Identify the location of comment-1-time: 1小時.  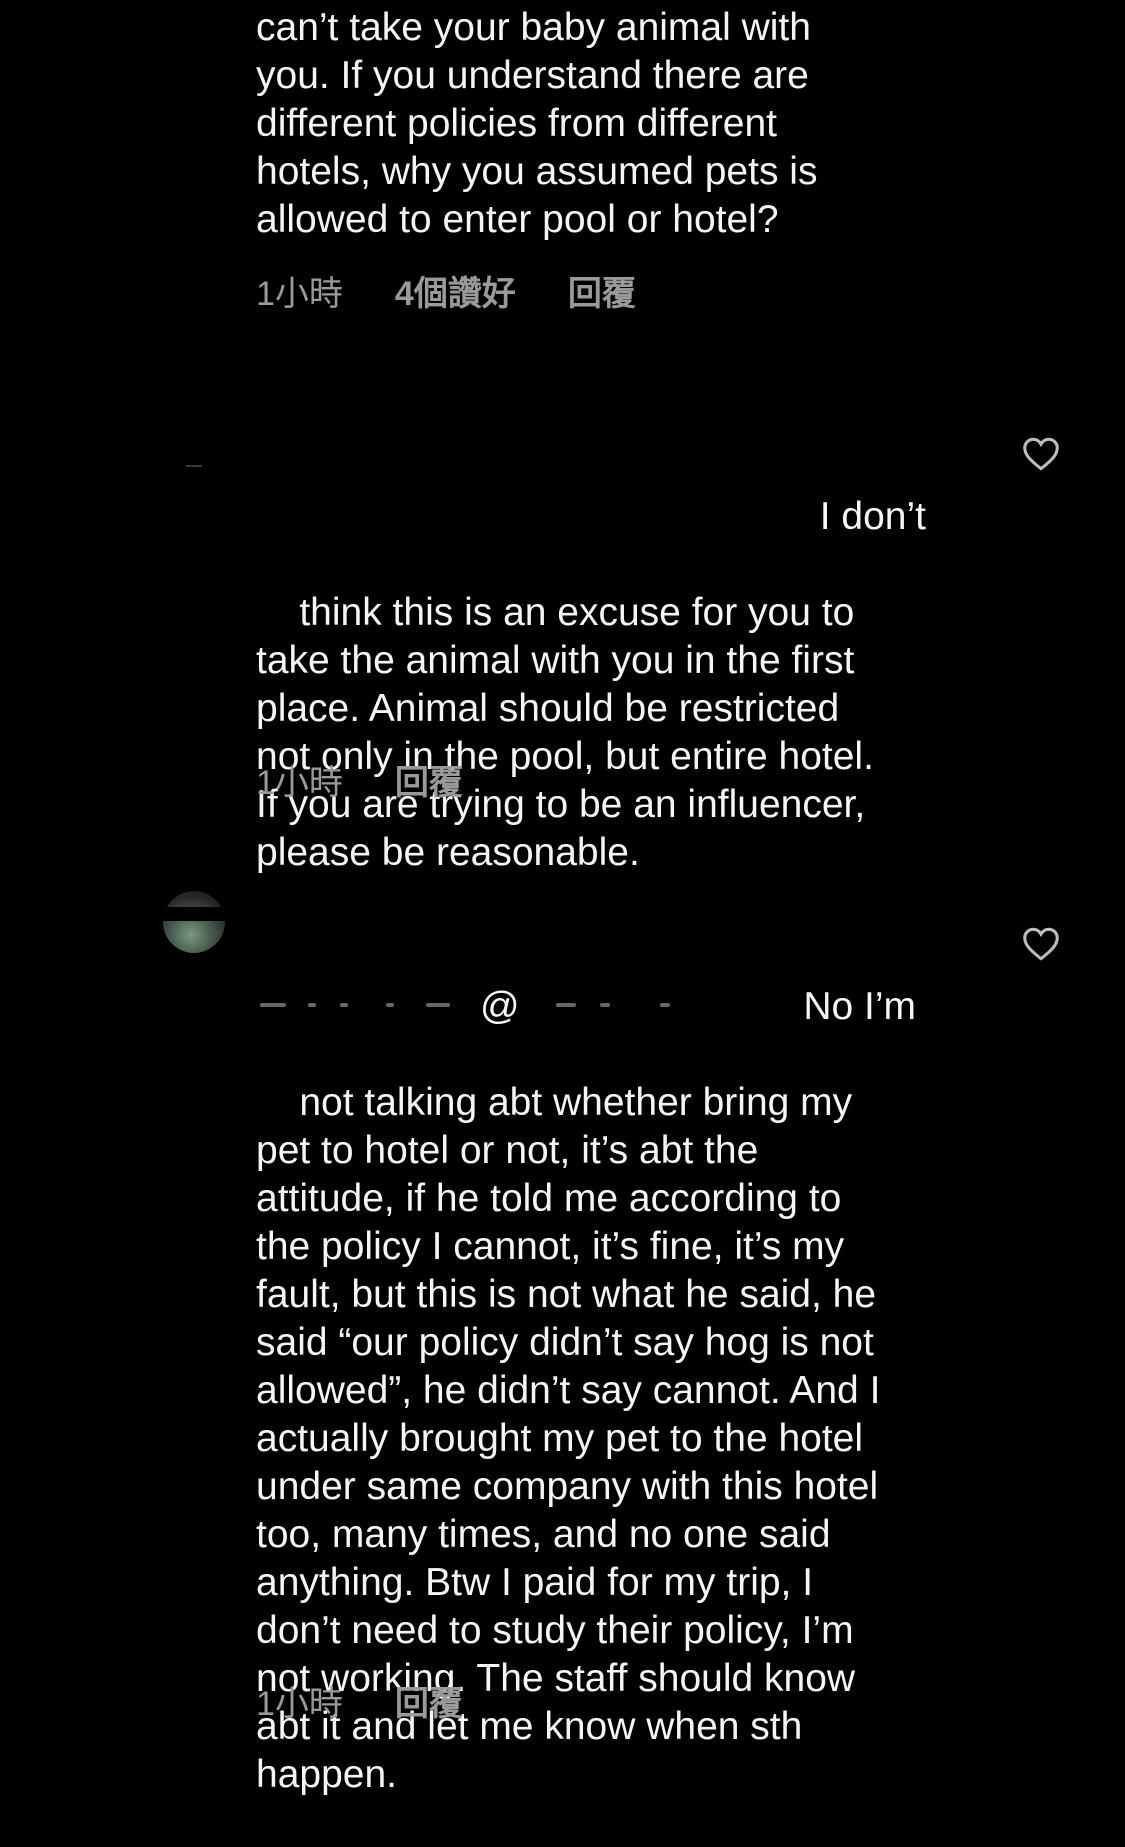
(299, 293).